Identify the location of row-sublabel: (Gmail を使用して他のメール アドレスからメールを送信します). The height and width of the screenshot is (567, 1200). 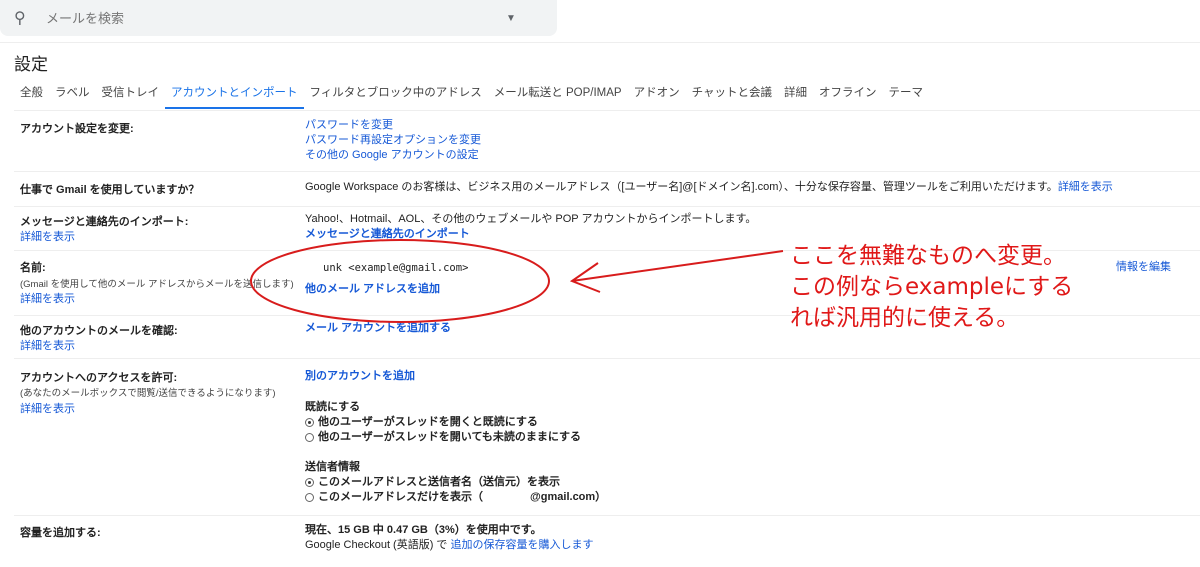
(157, 284).